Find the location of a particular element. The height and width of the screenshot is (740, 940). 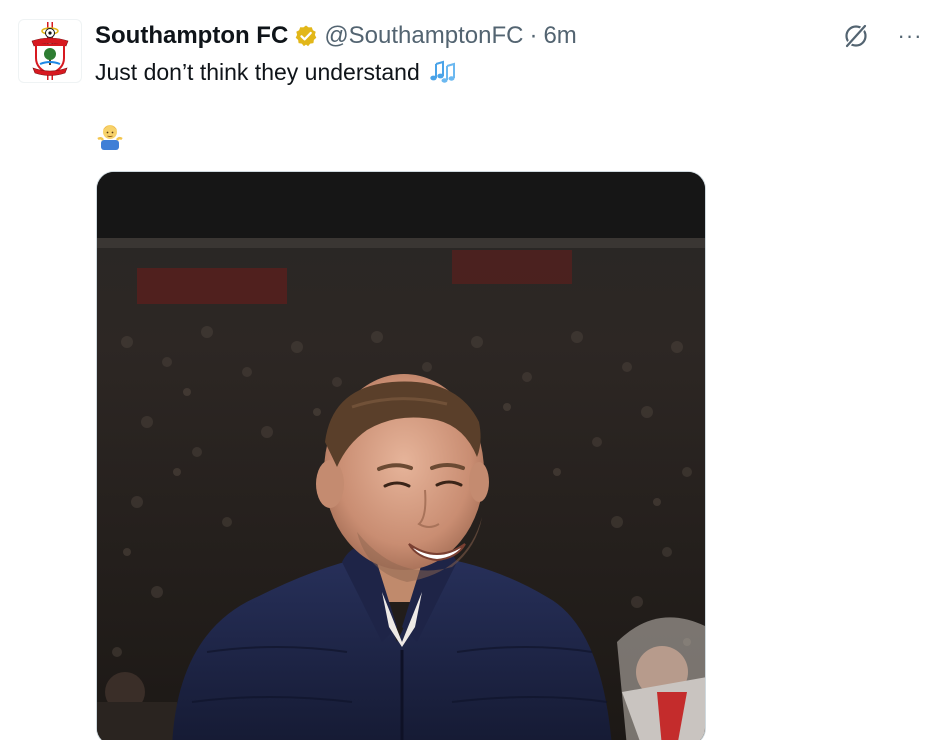

club-crest-icon is located at coordinates (50, 51).